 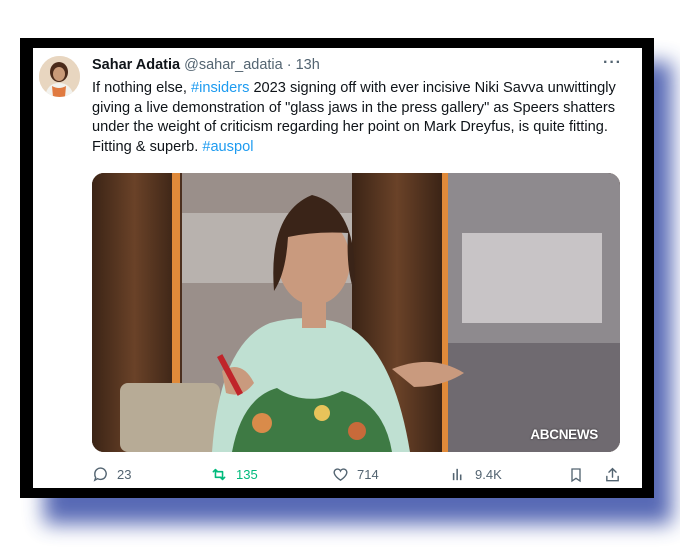 What do you see at coordinates (355, 474) in the screenshot?
I see `like-button: 714` at bounding box center [355, 474].